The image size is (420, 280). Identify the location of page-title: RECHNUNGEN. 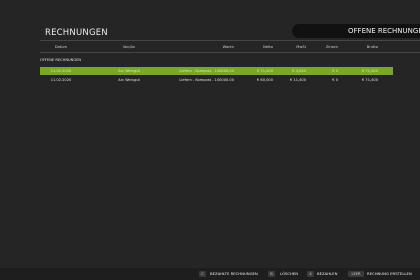
(76, 33).